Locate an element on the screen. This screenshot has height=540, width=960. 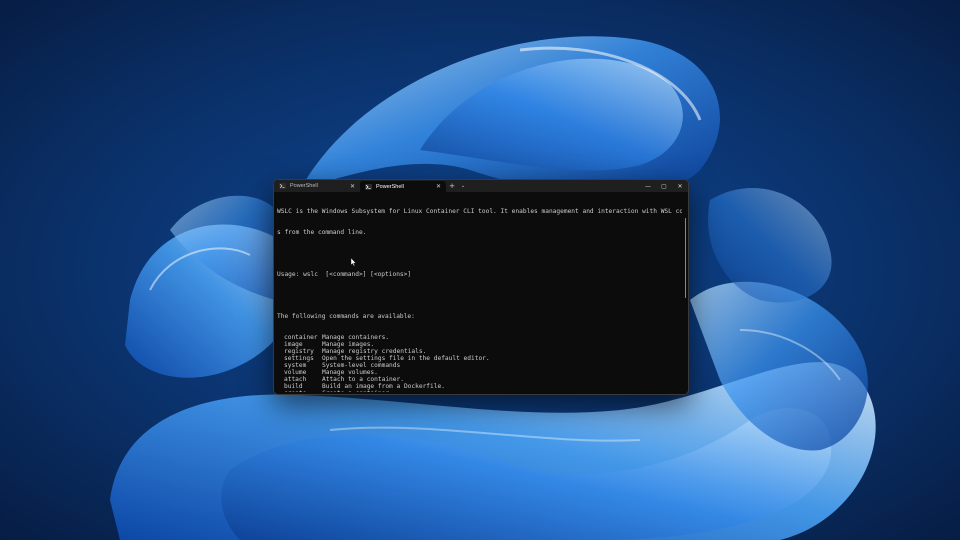
close-window-button: ✕ is located at coordinates (680, 186).